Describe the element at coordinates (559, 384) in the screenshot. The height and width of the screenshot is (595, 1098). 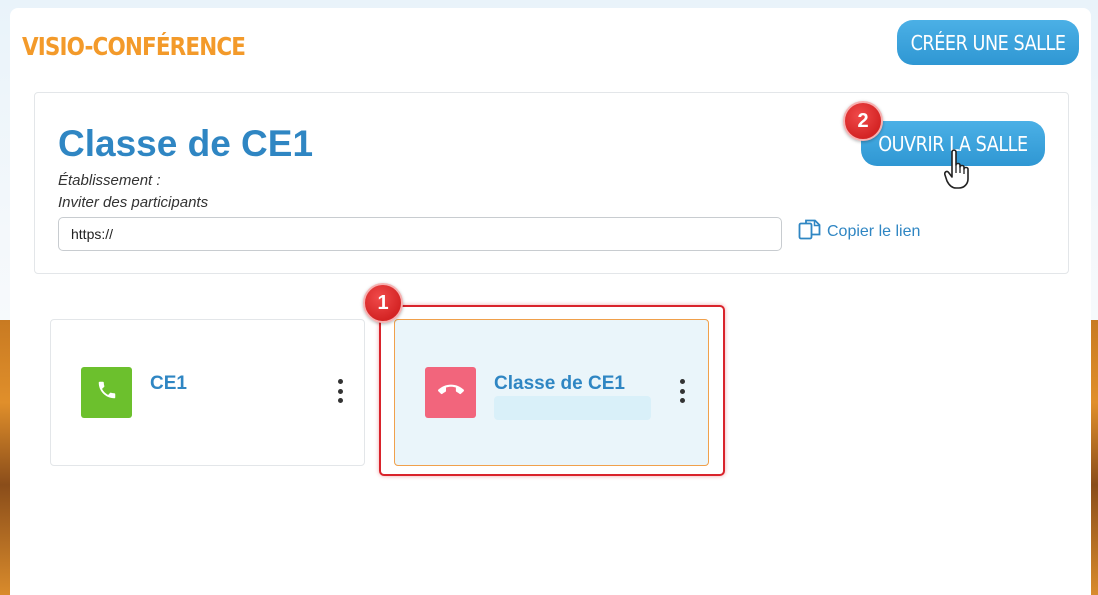
I see `room-card-name: Classe de CE1` at that location.